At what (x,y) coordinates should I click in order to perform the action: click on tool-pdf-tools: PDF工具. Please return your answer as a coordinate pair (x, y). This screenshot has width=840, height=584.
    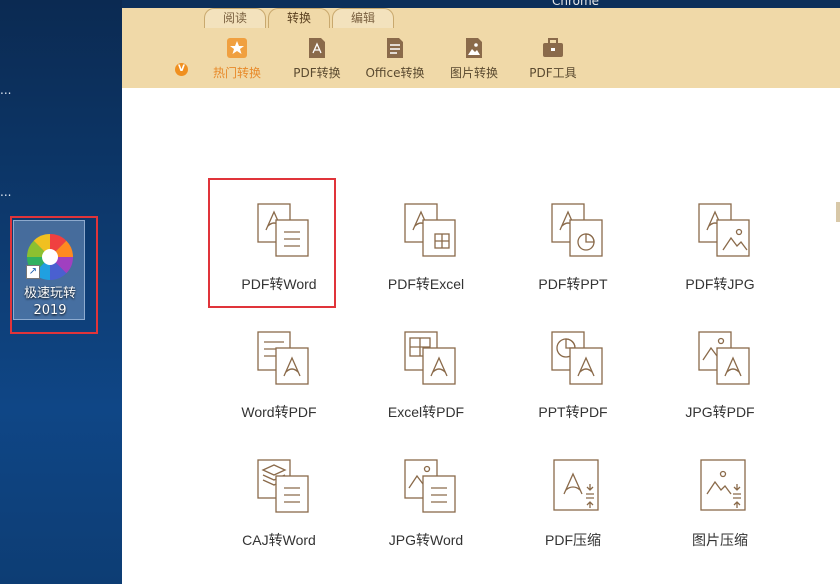
    Looking at the image, I should click on (553, 59).